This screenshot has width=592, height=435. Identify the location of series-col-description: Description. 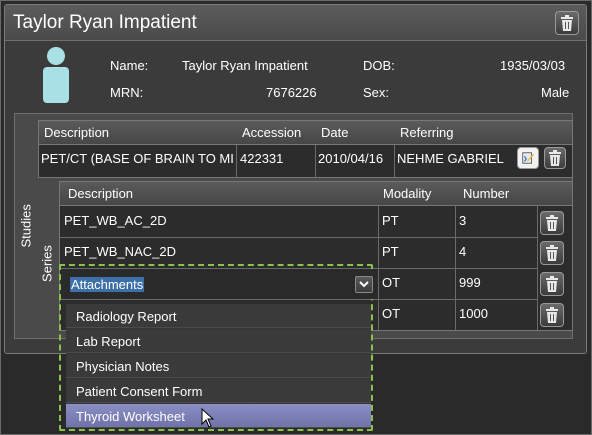
(100, 193).